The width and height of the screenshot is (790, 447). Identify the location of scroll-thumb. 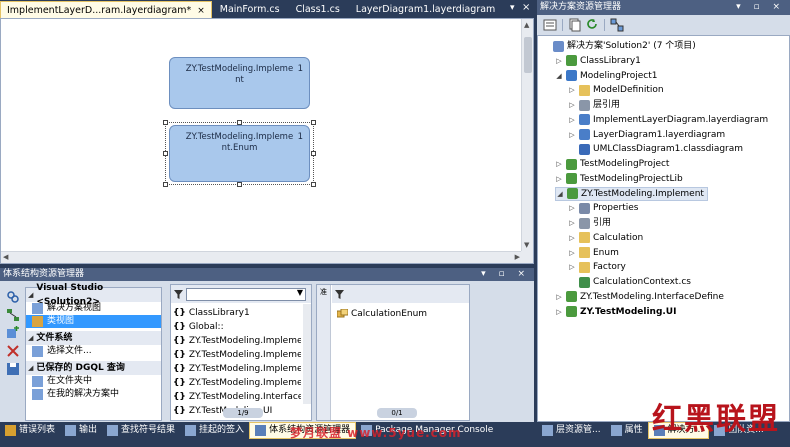
(528, 55).